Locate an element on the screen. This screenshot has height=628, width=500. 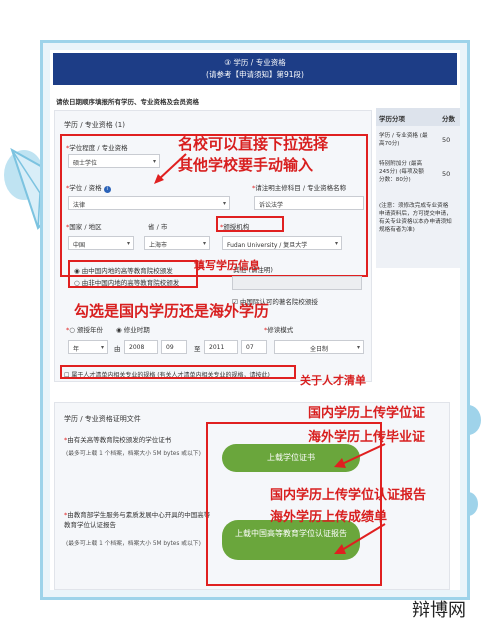
country-label: *国家 / 地区 is located at coordinates (84, 227).